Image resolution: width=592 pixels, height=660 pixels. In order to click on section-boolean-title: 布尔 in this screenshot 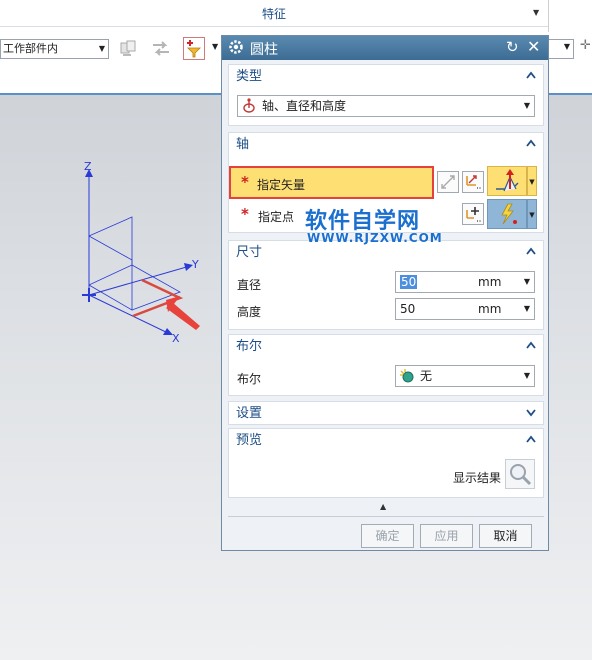, I will do `click(249, 346)`.